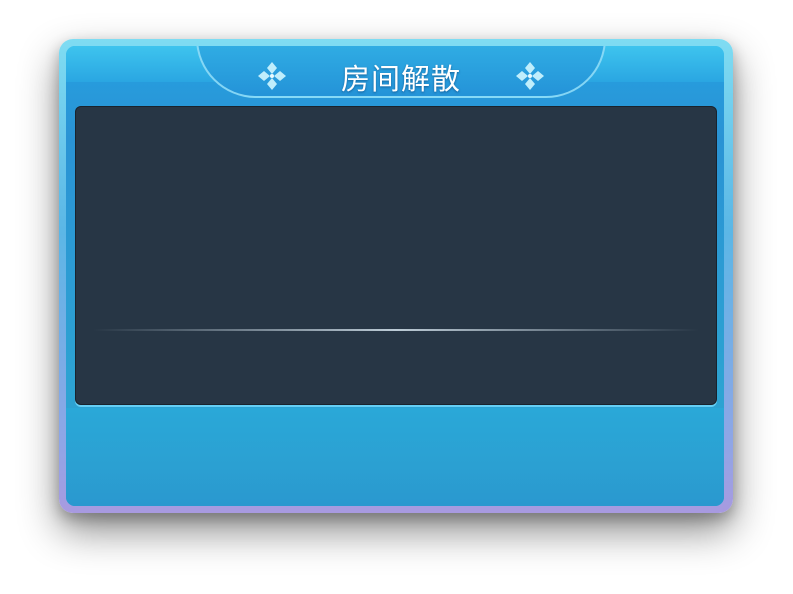 The height and width of the screenshot is (594, 793). Describe the element at coordinates (395, 457) in the screenshot. I see `dialog-footer` at that location.